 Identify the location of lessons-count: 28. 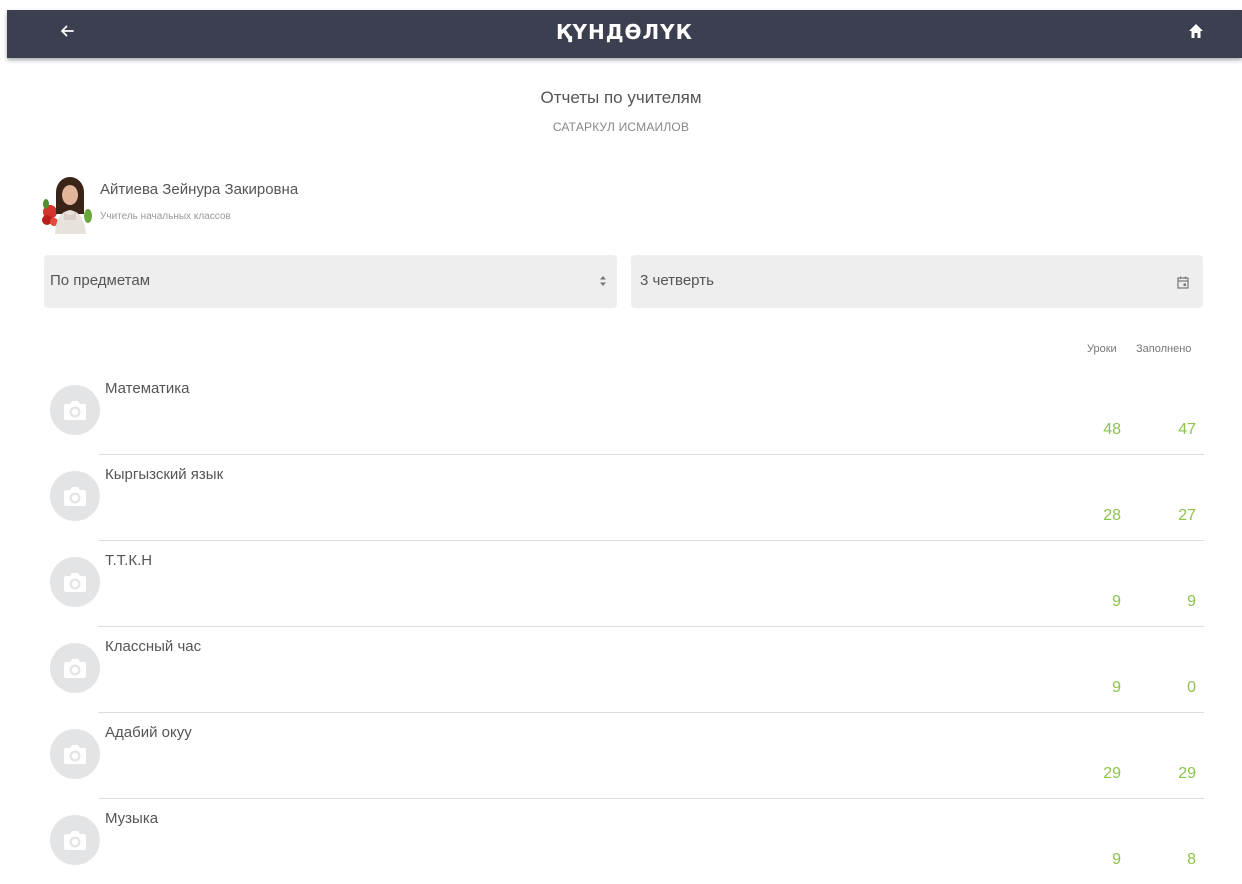
(1112, 515).